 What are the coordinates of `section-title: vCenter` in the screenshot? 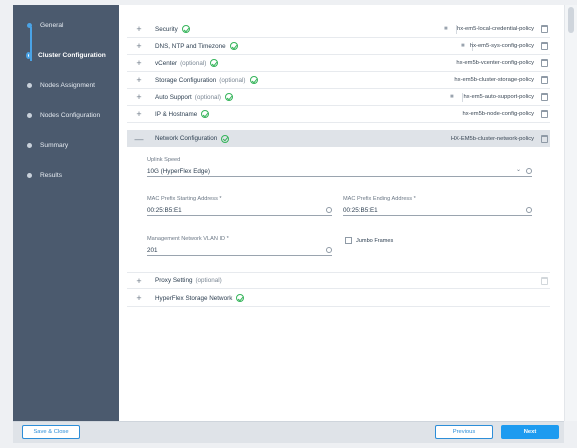 It's located at (166, 63).